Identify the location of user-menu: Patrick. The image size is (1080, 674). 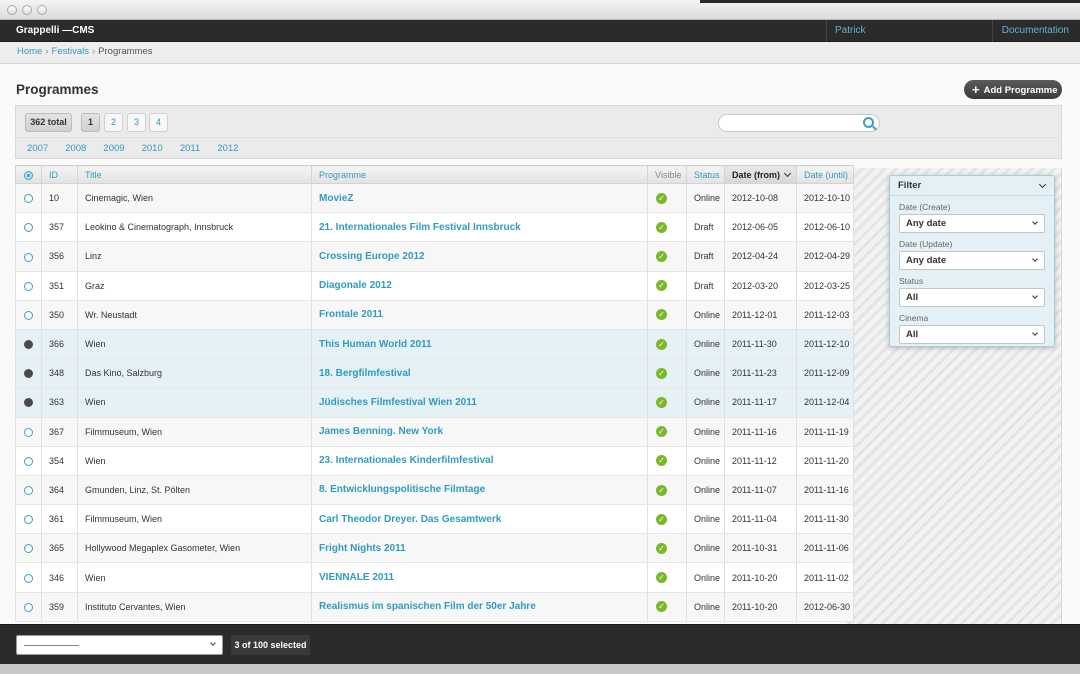
(909, 31).